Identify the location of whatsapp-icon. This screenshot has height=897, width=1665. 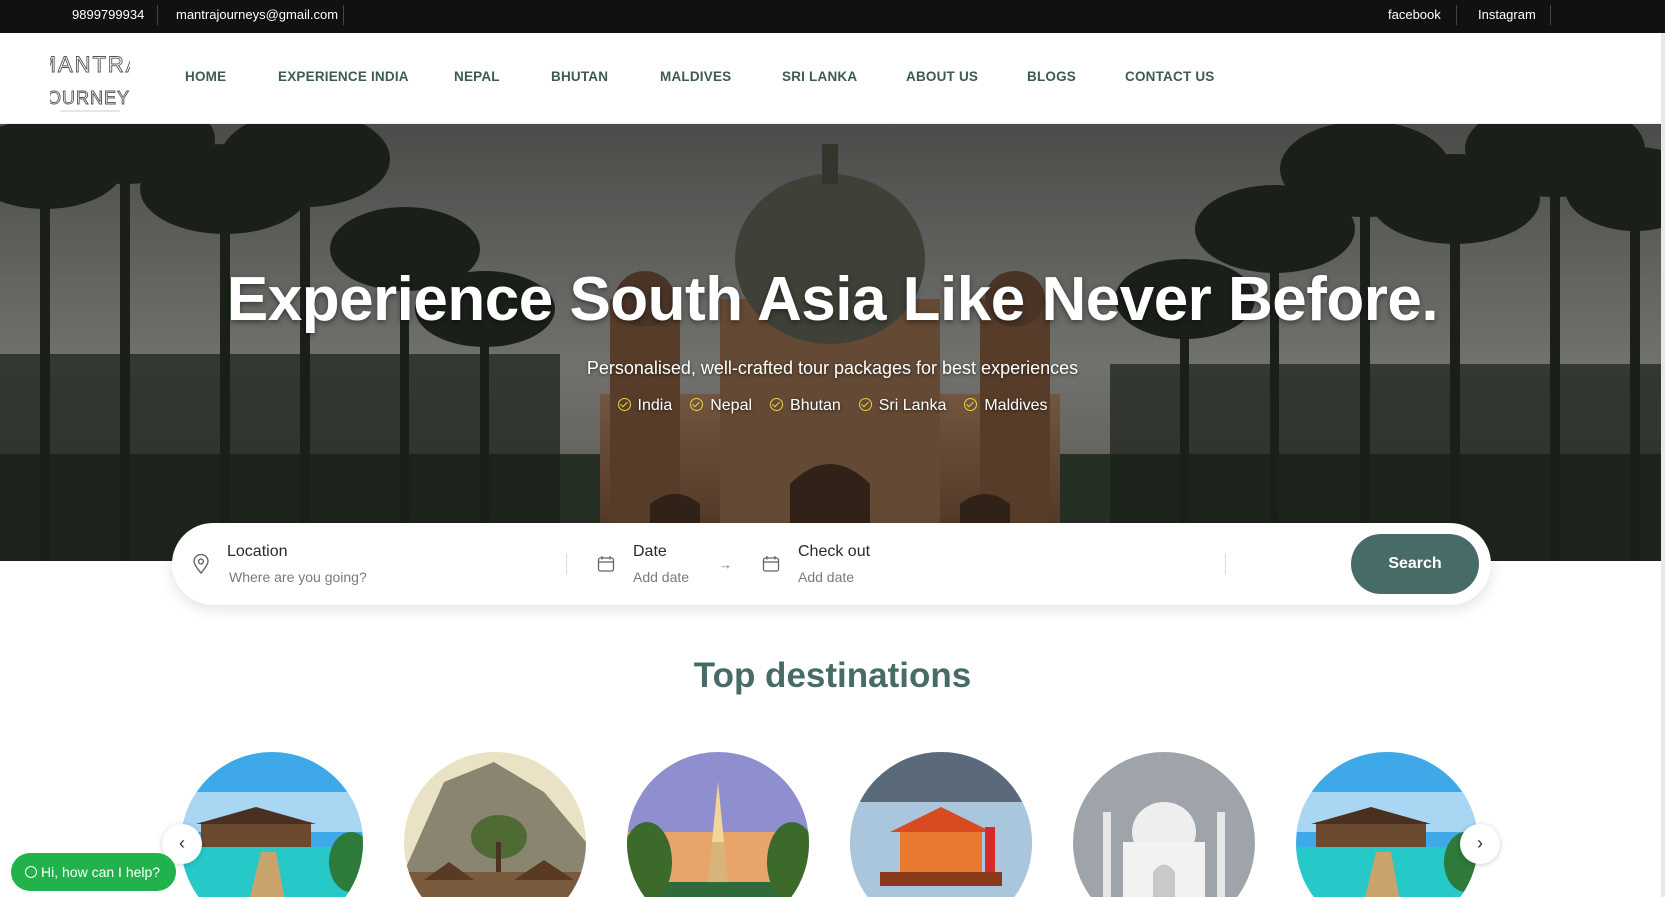
(31, 872).